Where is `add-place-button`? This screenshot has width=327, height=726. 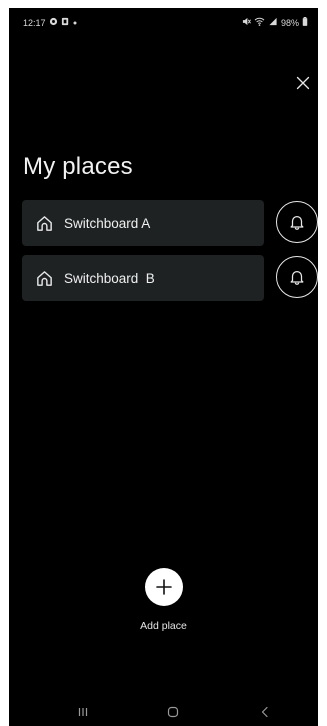 add-place-button is located at coordinates (163, 587).